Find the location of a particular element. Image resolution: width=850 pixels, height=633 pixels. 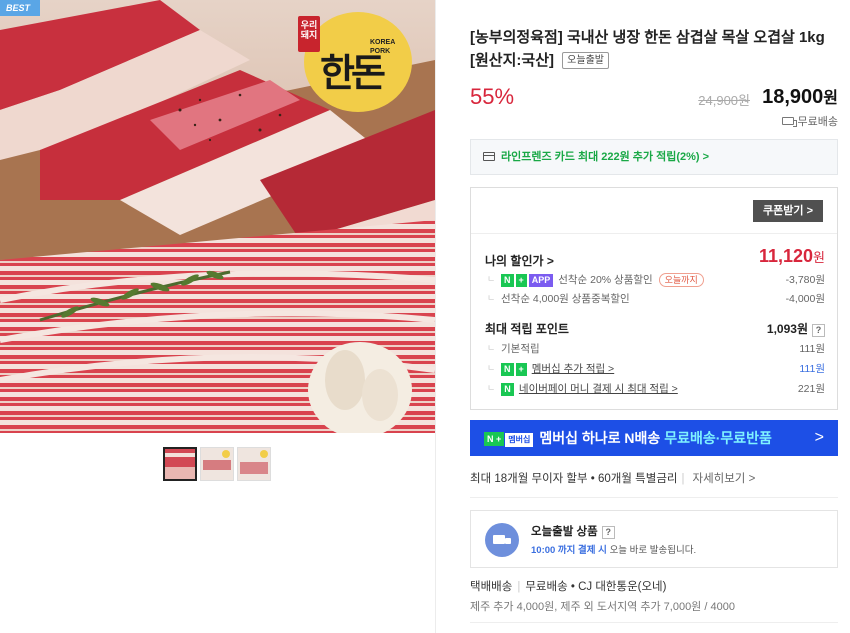

point-row: N 네이버페이 머니 결제 시 최대 적립 > 221원 is located at coordinates (655, 388).